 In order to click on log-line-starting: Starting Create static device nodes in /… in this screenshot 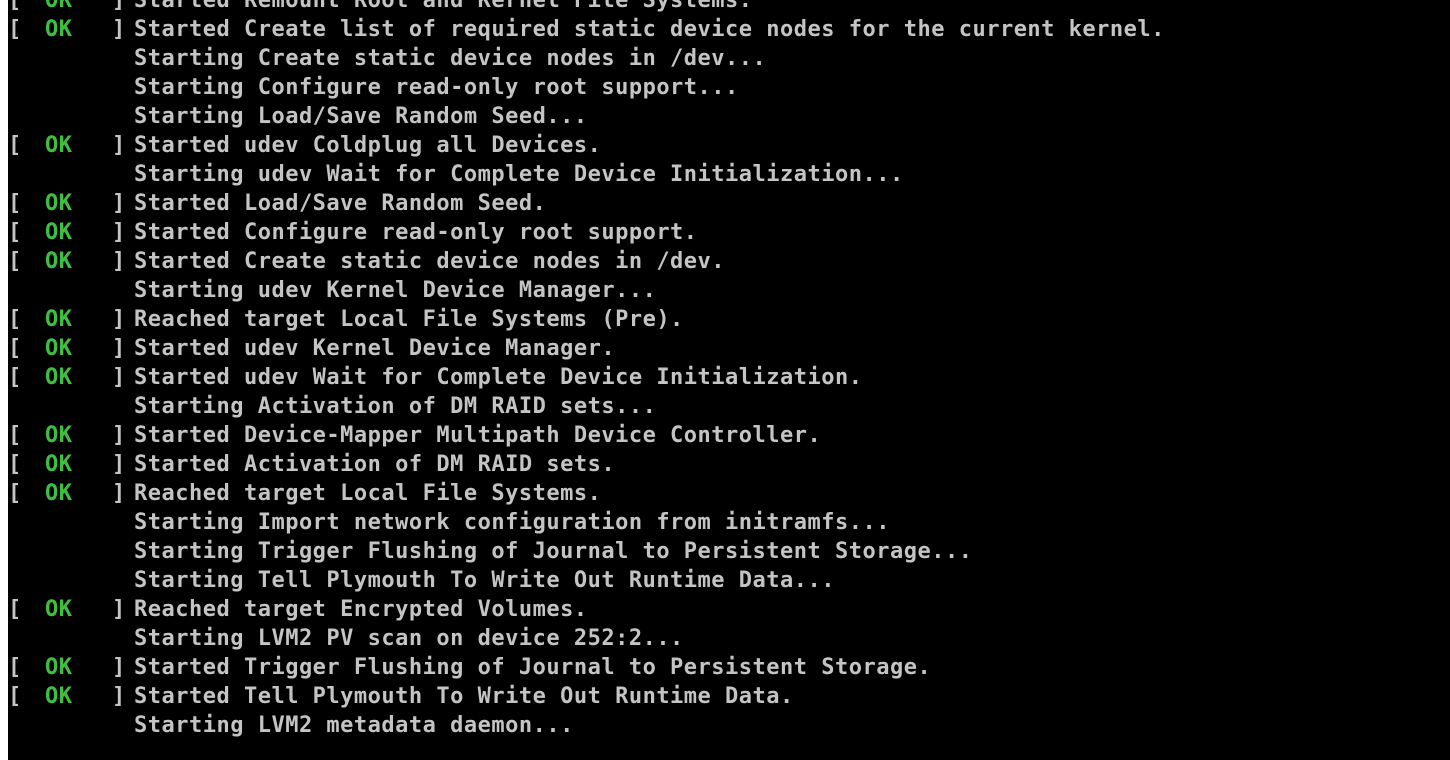, I will do `click(729, 58)`.